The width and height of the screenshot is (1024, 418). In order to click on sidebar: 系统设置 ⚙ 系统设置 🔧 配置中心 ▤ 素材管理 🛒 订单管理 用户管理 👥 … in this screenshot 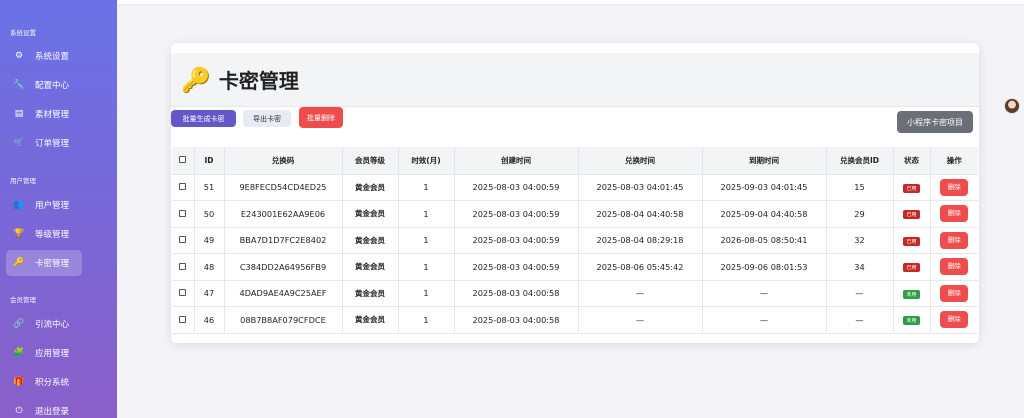, I will do `click(58, 209)`.